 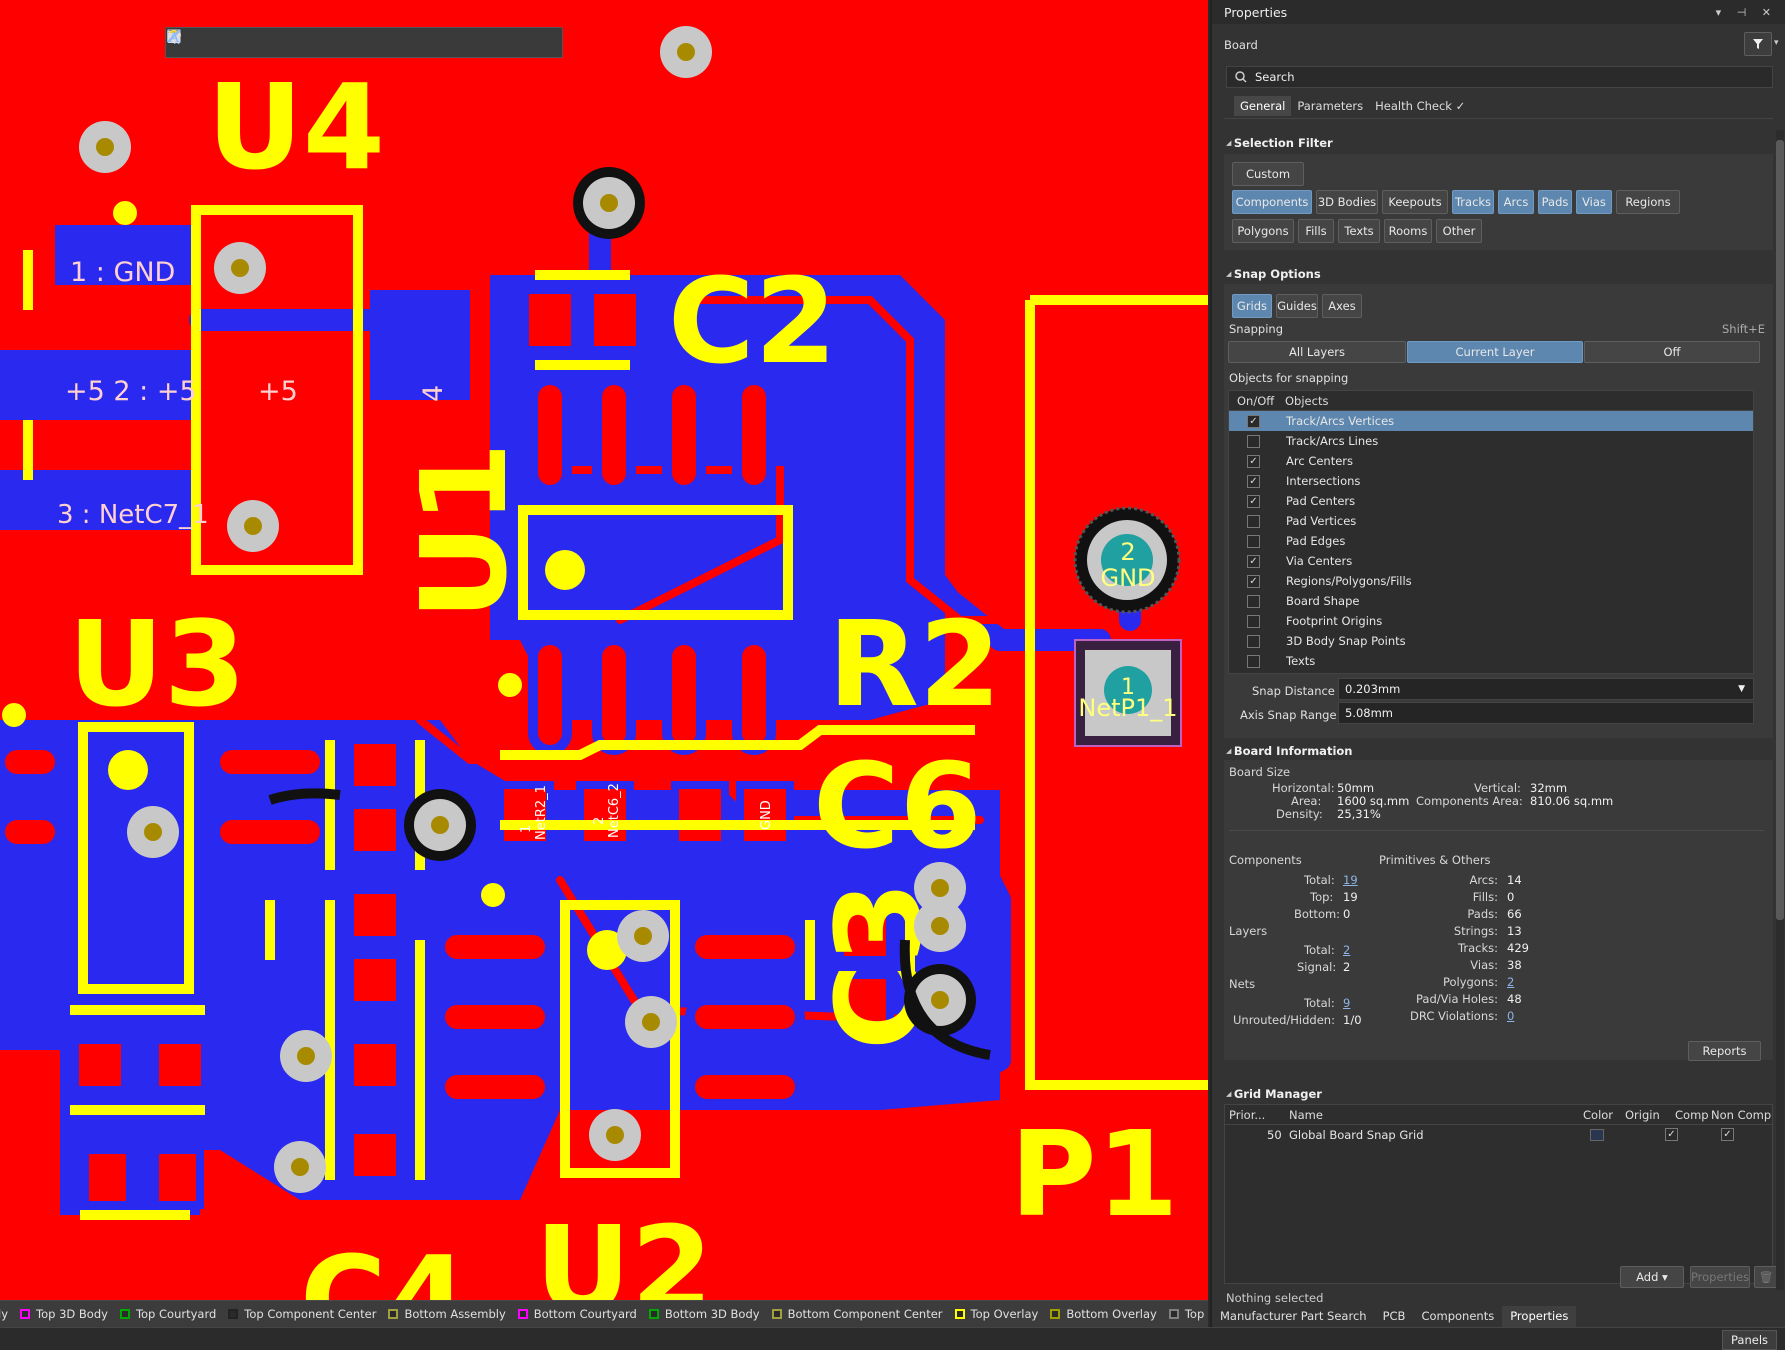 What do you see at coordinates (1359, 231) in the screenshot?
I see `filter-texts: Texts` at bounding box center [1359, 231].